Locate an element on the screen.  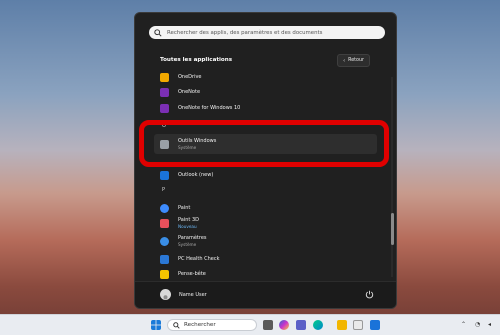
wifi-icon: ◔ is located at coordinates (477, 324).